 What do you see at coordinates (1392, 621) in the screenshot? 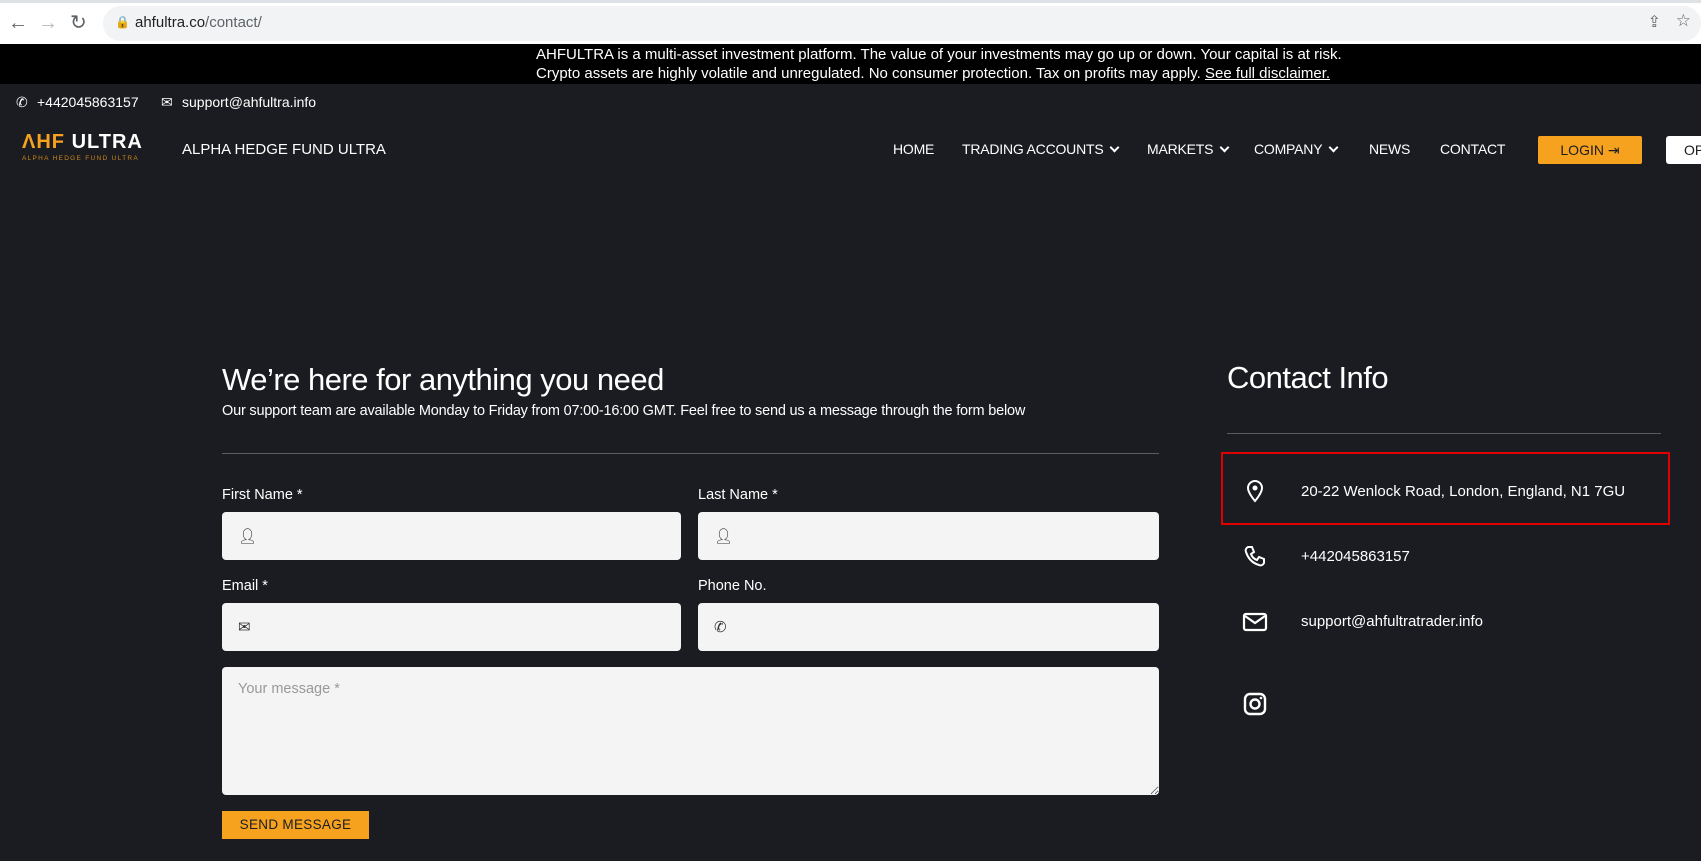
I see `contact-email: support@ahfultratrader.info` at bounding box center [1392, 621].